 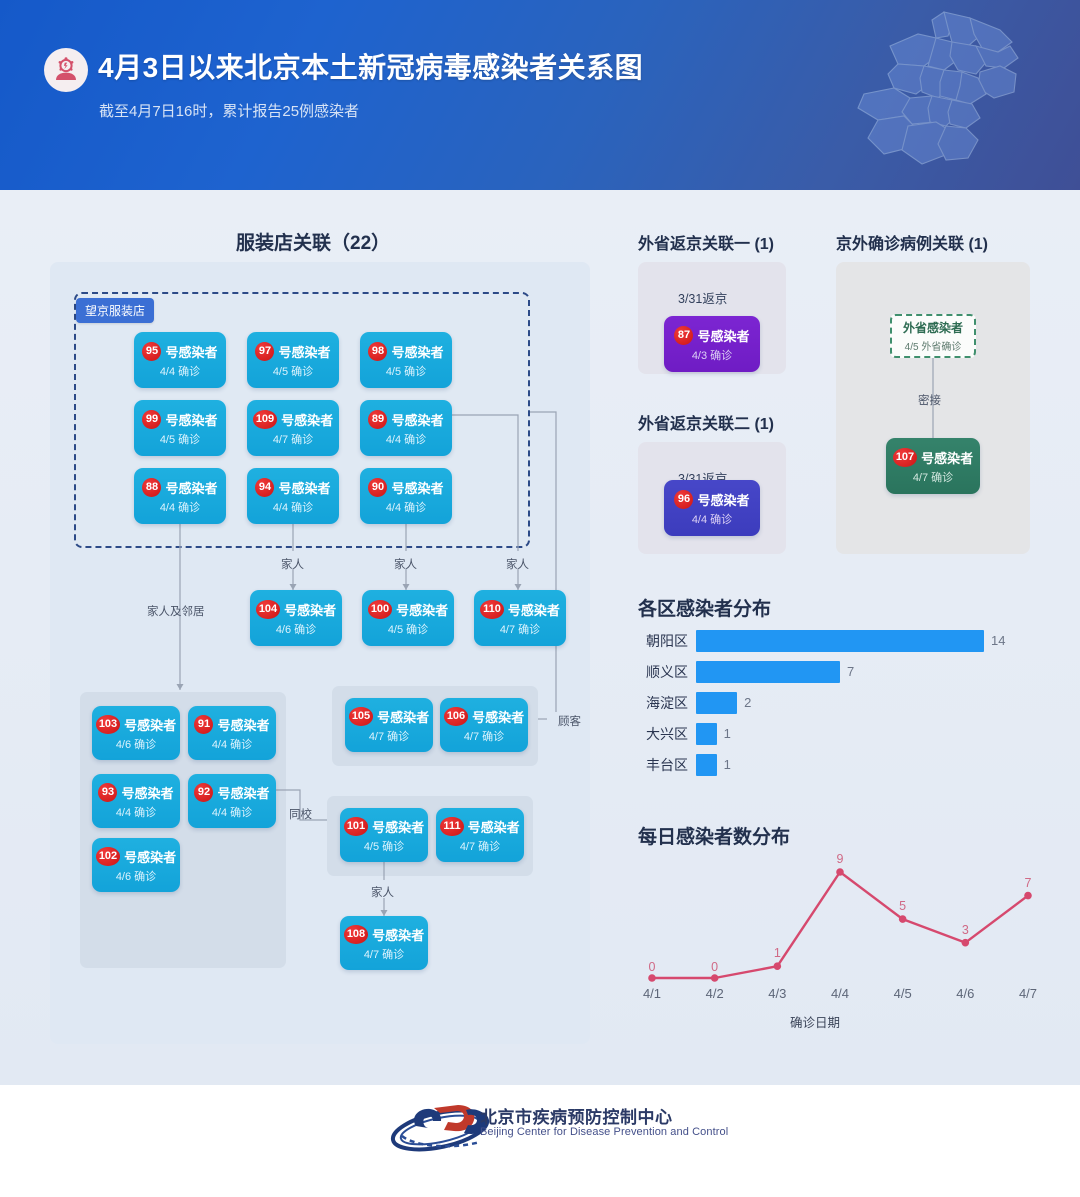 I want to click on case-box-103: 103 号感染者 4/6 确诊, so click(x=136, y=733).